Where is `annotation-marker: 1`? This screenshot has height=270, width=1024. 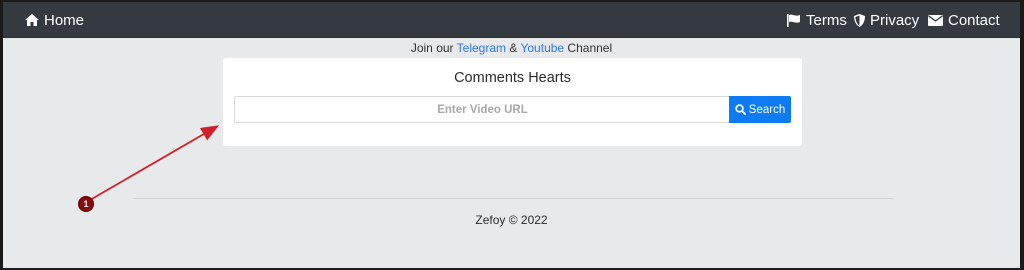 annotation-marker: 1 is located at coordinates (86, 204).